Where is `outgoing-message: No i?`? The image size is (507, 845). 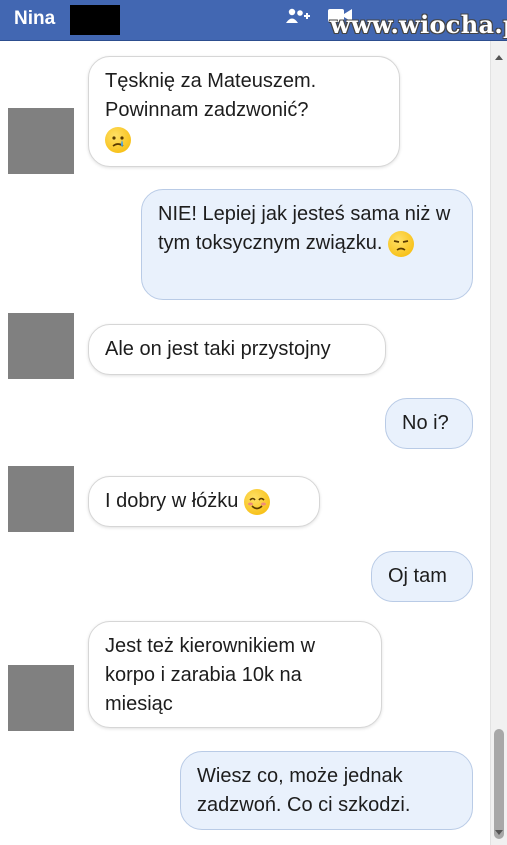
outgoing-message: No i? is located at coordinates (429, 423).